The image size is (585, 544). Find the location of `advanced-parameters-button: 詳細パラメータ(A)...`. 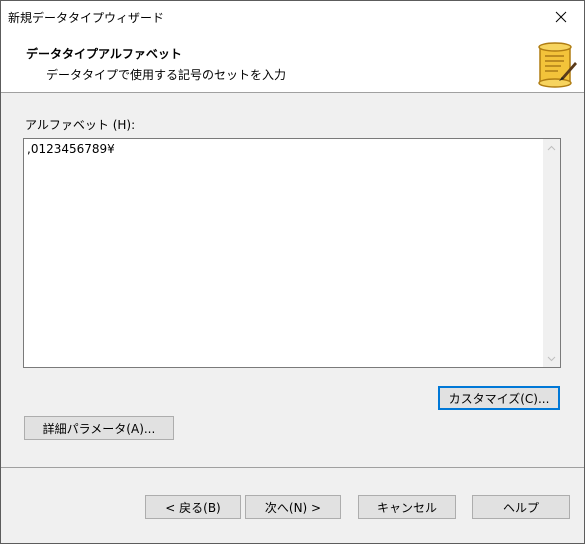

advanced-parameters-button: 詳細パラメータ(A)... is located at coordinates (99, 428).